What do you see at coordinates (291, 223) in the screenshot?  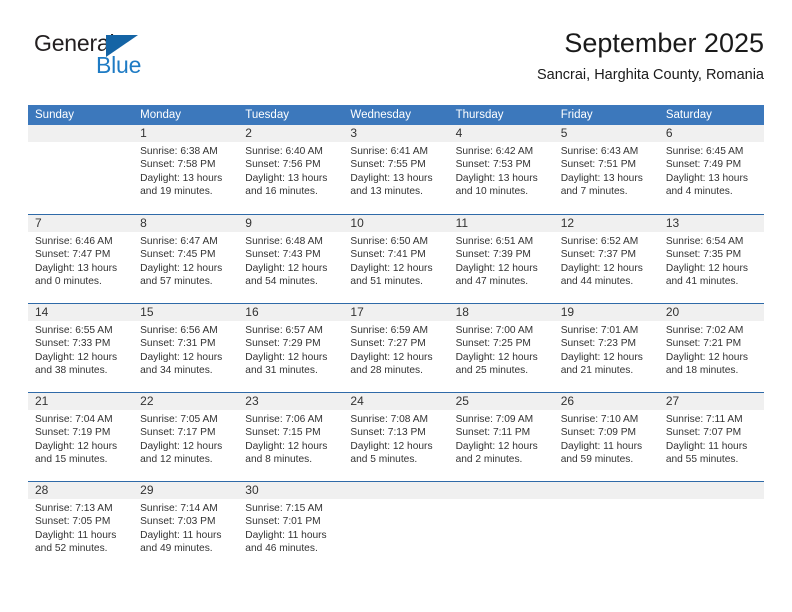 I see `day-number: 9` at bounding box center [291, 223].